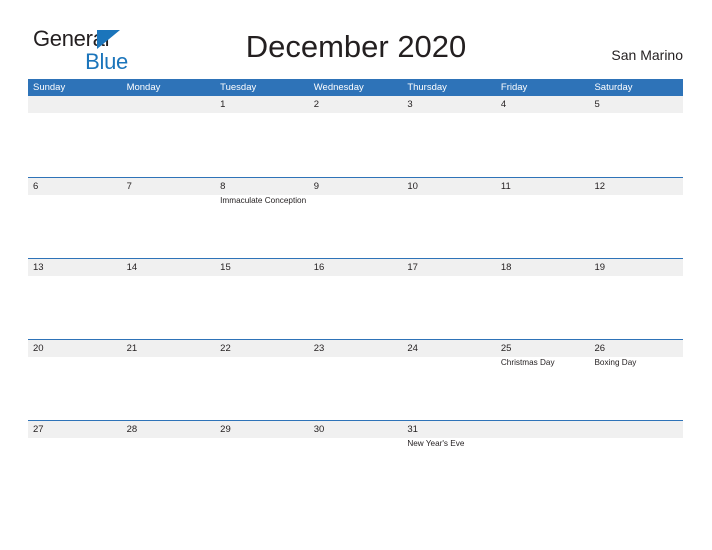  Describe the element at coordinates (262, 461) in the screenshot. I see `day-cell-29: 29` at that location.